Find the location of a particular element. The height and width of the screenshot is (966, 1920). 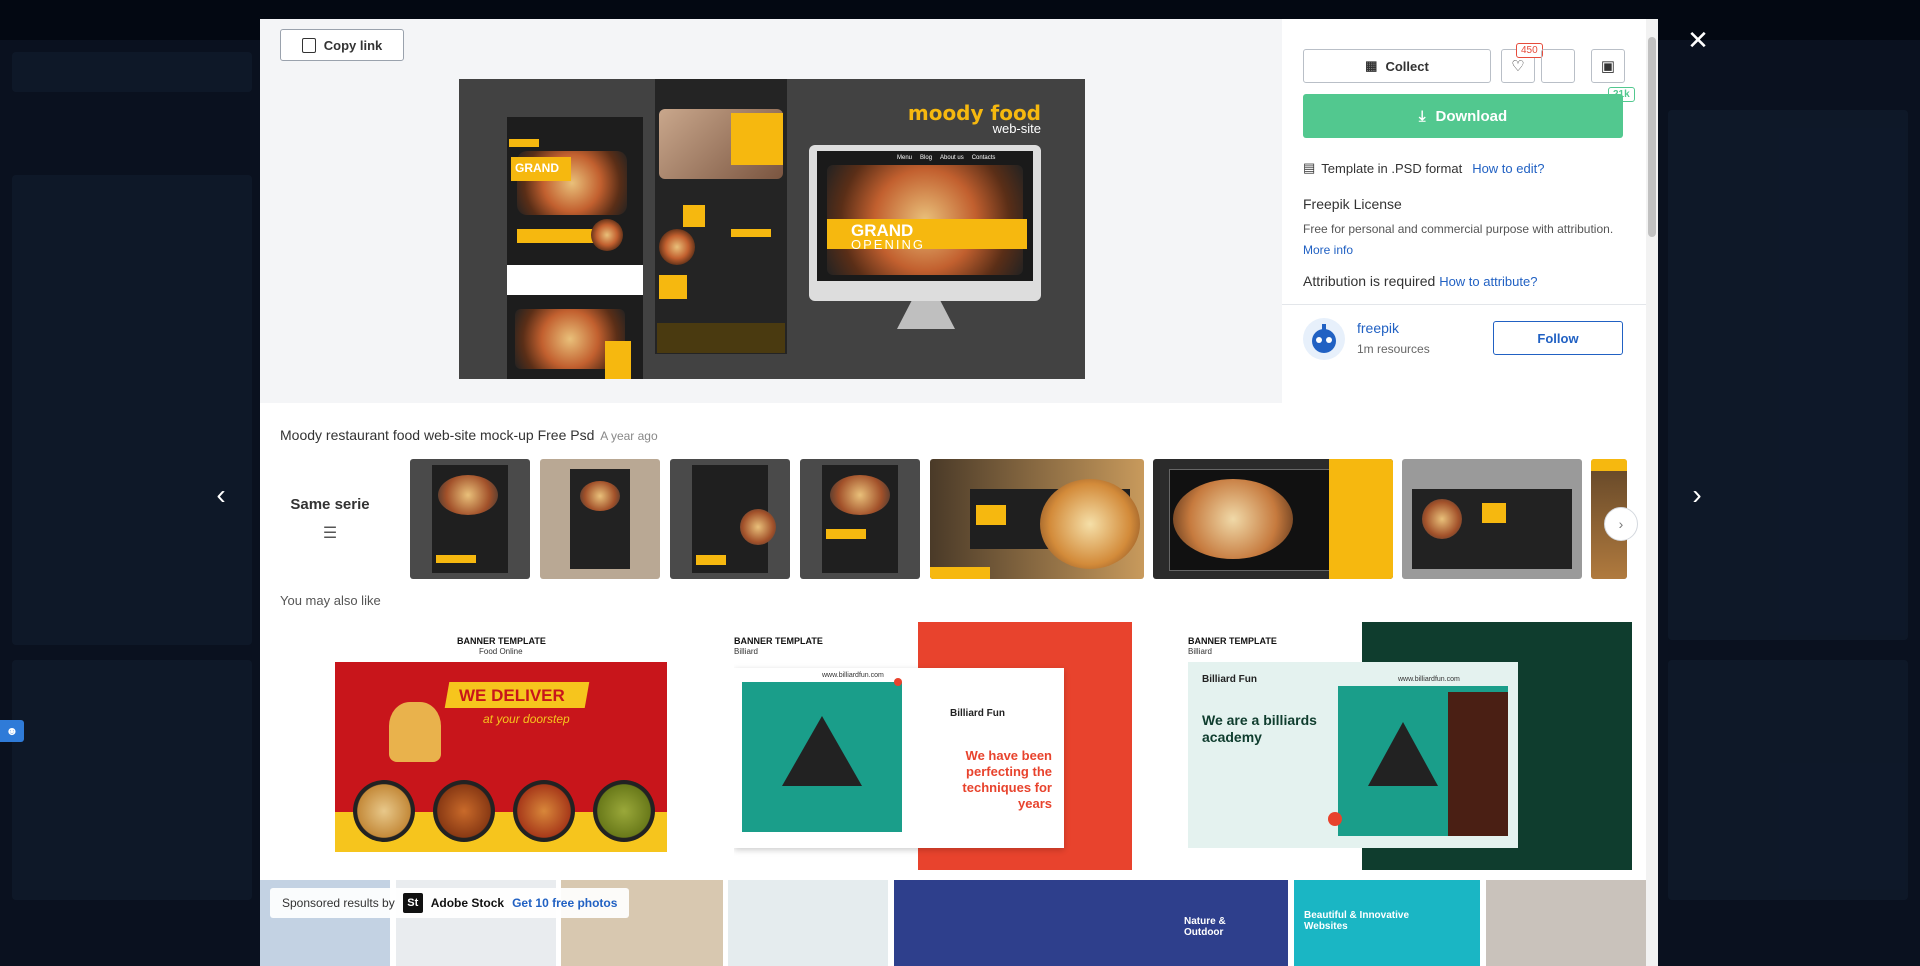

feedback-tab: ☻ is located at coordinates (12, 731).